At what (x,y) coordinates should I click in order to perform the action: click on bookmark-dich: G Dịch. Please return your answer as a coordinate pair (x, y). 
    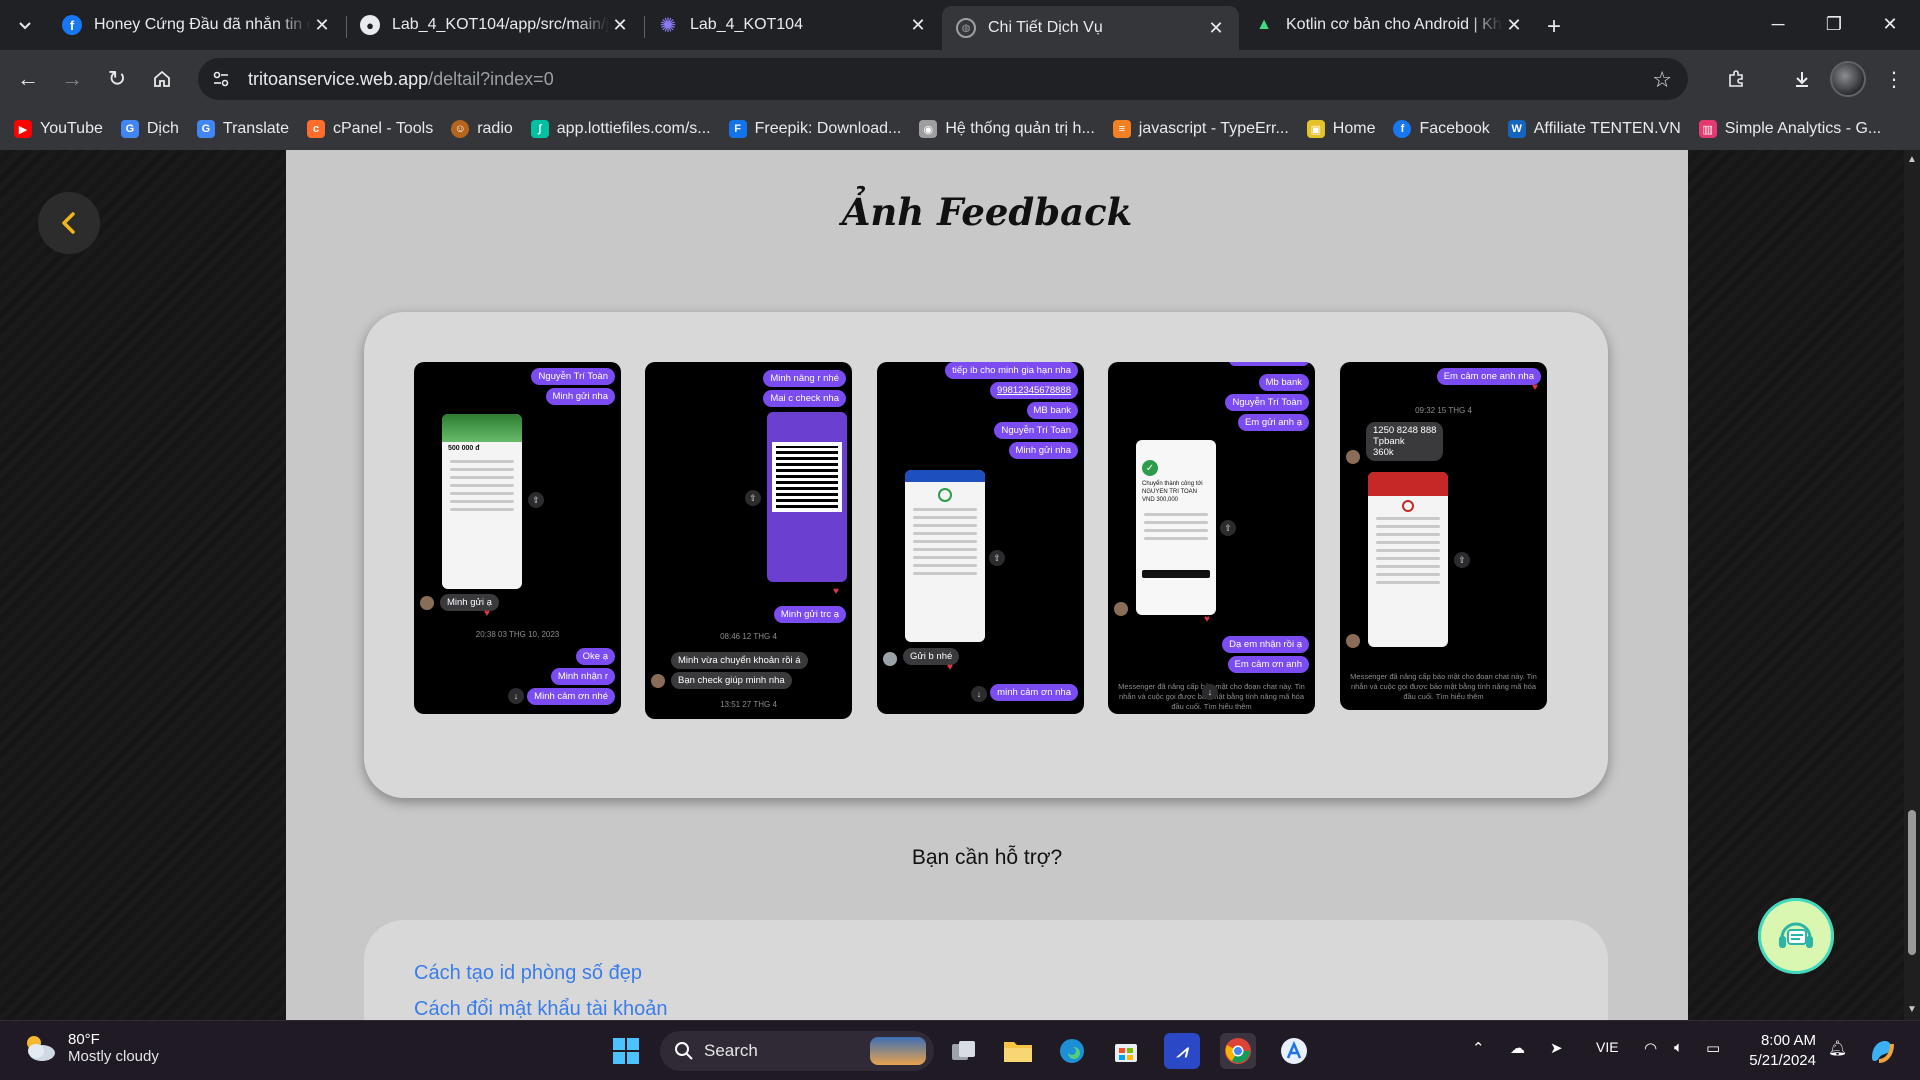
    Looking at the image, I should click on (149, 129).